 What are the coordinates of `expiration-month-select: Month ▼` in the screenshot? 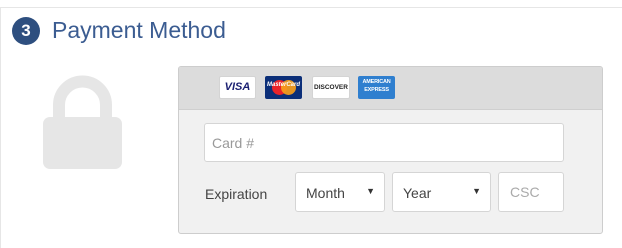 It's located at (340, 192).